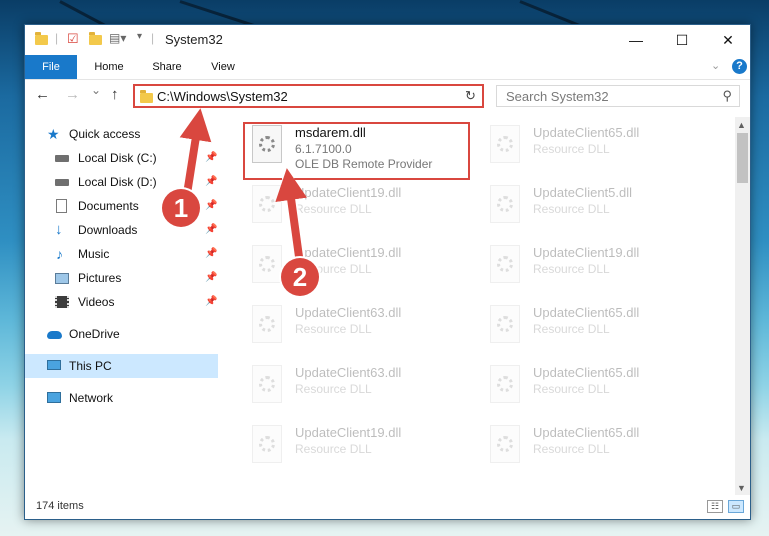  What do you see at coordinates (243, 189) in the screenshot?
I see `annotation-arrows` at bounding box center [243, 189].